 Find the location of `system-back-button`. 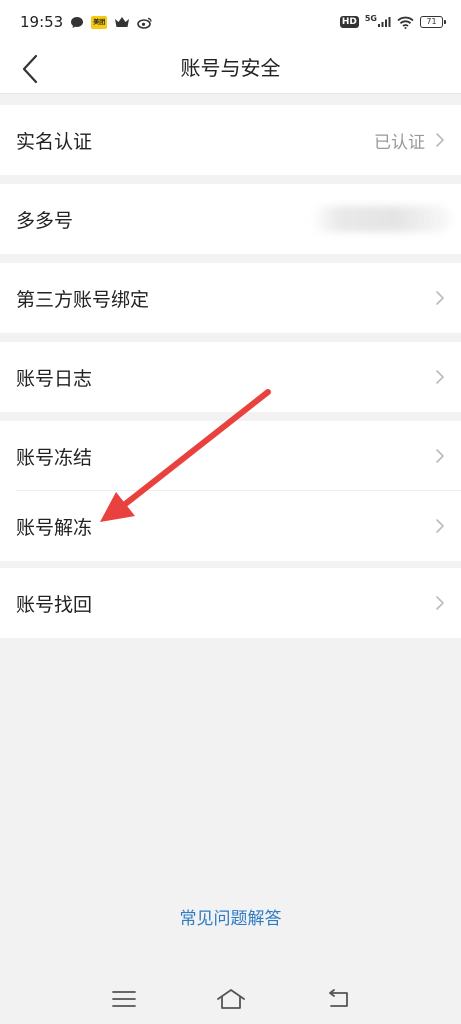

system-back-button is located at coordinates (338, 999).